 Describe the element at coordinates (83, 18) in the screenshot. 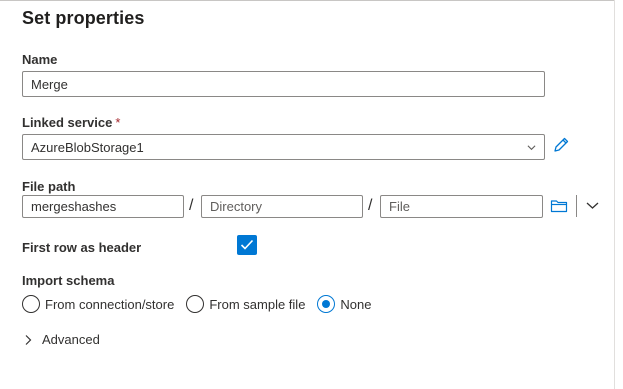

I see `panel-title: Set properties` at that location.